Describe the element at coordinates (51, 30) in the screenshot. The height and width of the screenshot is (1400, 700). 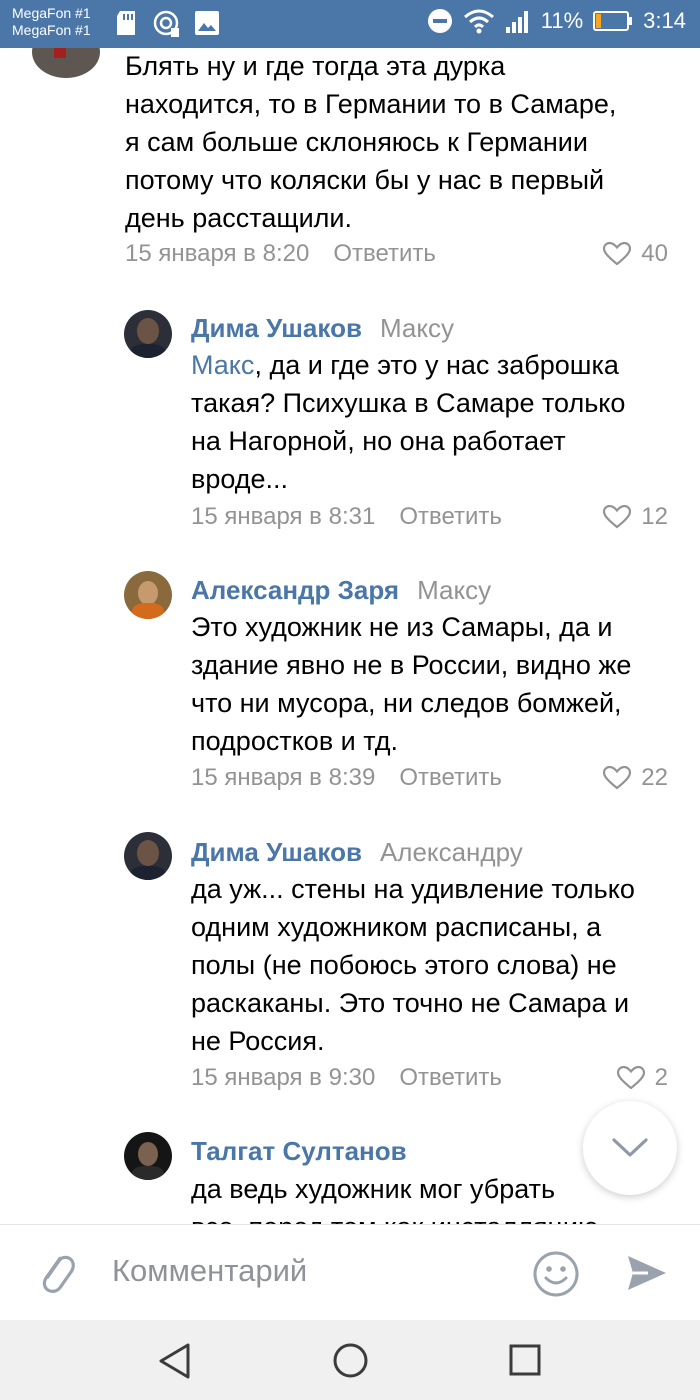
I see `carrier-2: MegaFon #1` at that location.